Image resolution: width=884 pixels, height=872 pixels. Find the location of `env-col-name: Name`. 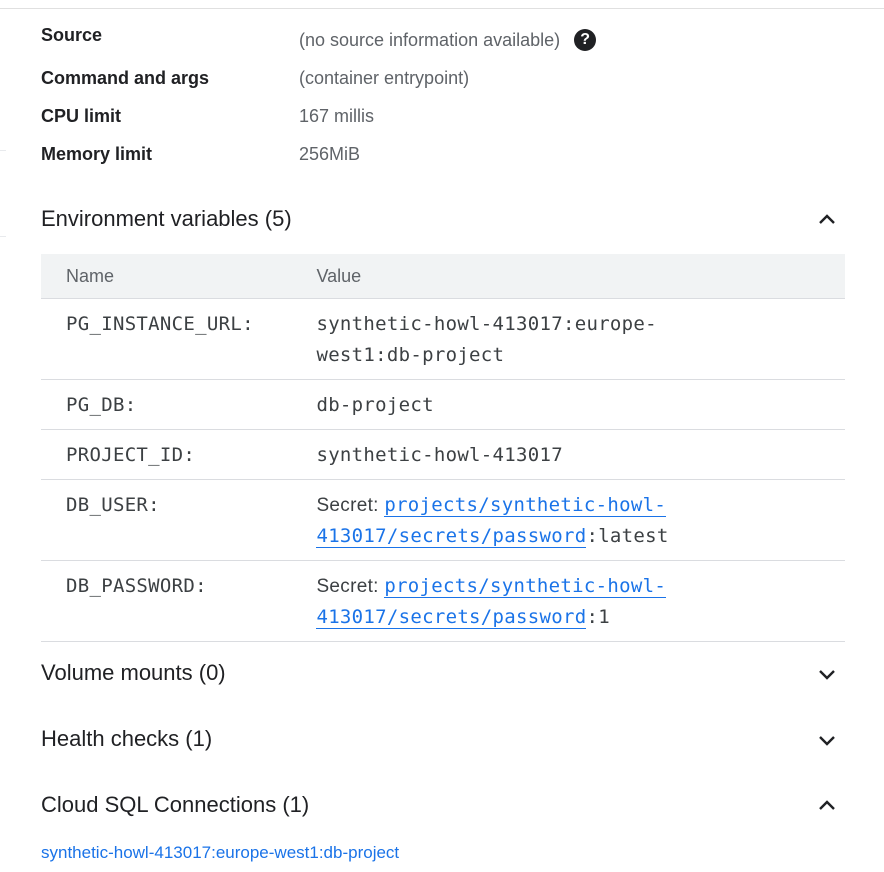

env-col-name: Name is located at coordinates (179, 276).